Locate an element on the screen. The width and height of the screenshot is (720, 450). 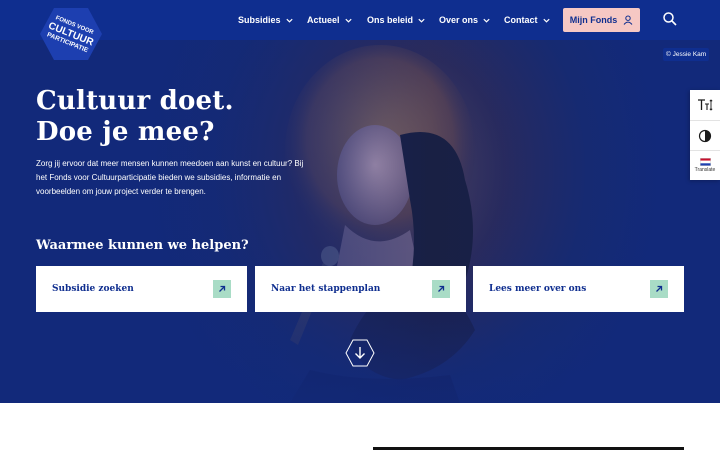
nav-item-contact: Contact is located at coordinates (527, 20).